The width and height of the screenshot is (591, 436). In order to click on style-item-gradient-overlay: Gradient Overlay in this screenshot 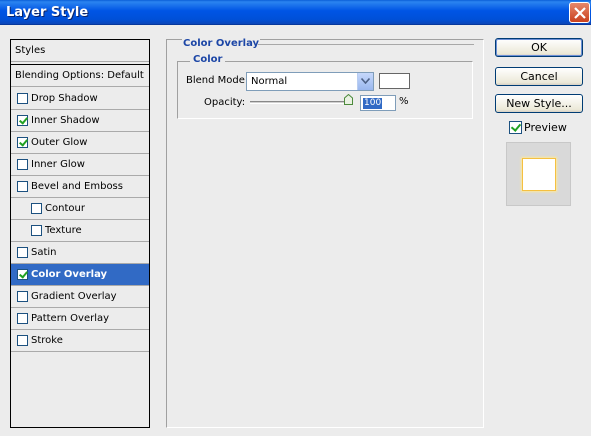, I will do `click(80, 297)`.